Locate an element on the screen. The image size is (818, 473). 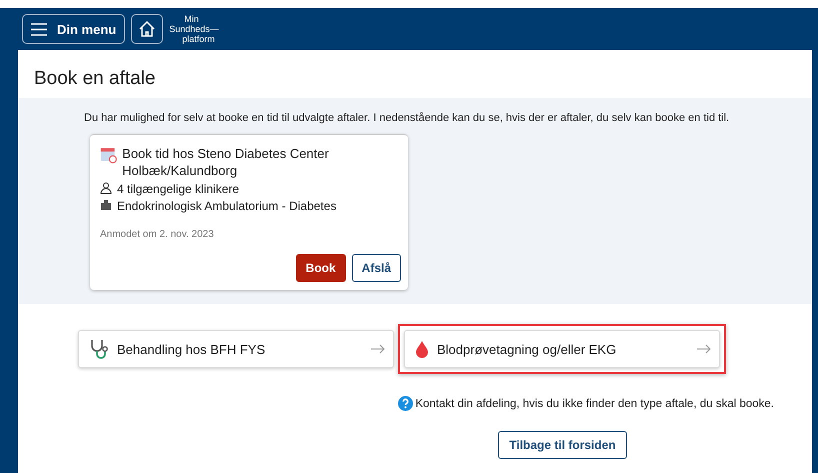
home-button is located at coordinates (147, 29).